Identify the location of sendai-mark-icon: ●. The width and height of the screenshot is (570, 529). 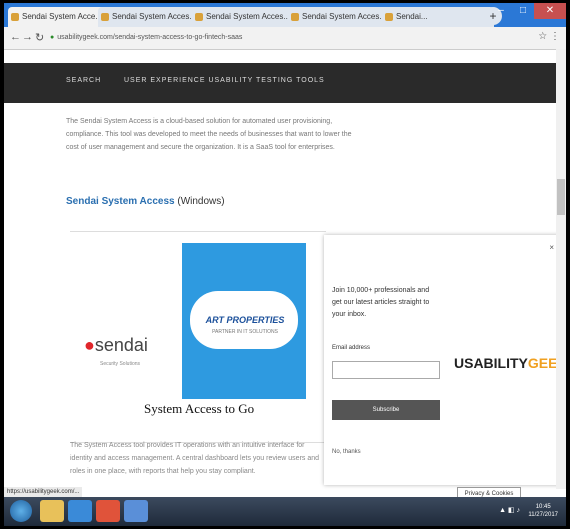
(89, 345).